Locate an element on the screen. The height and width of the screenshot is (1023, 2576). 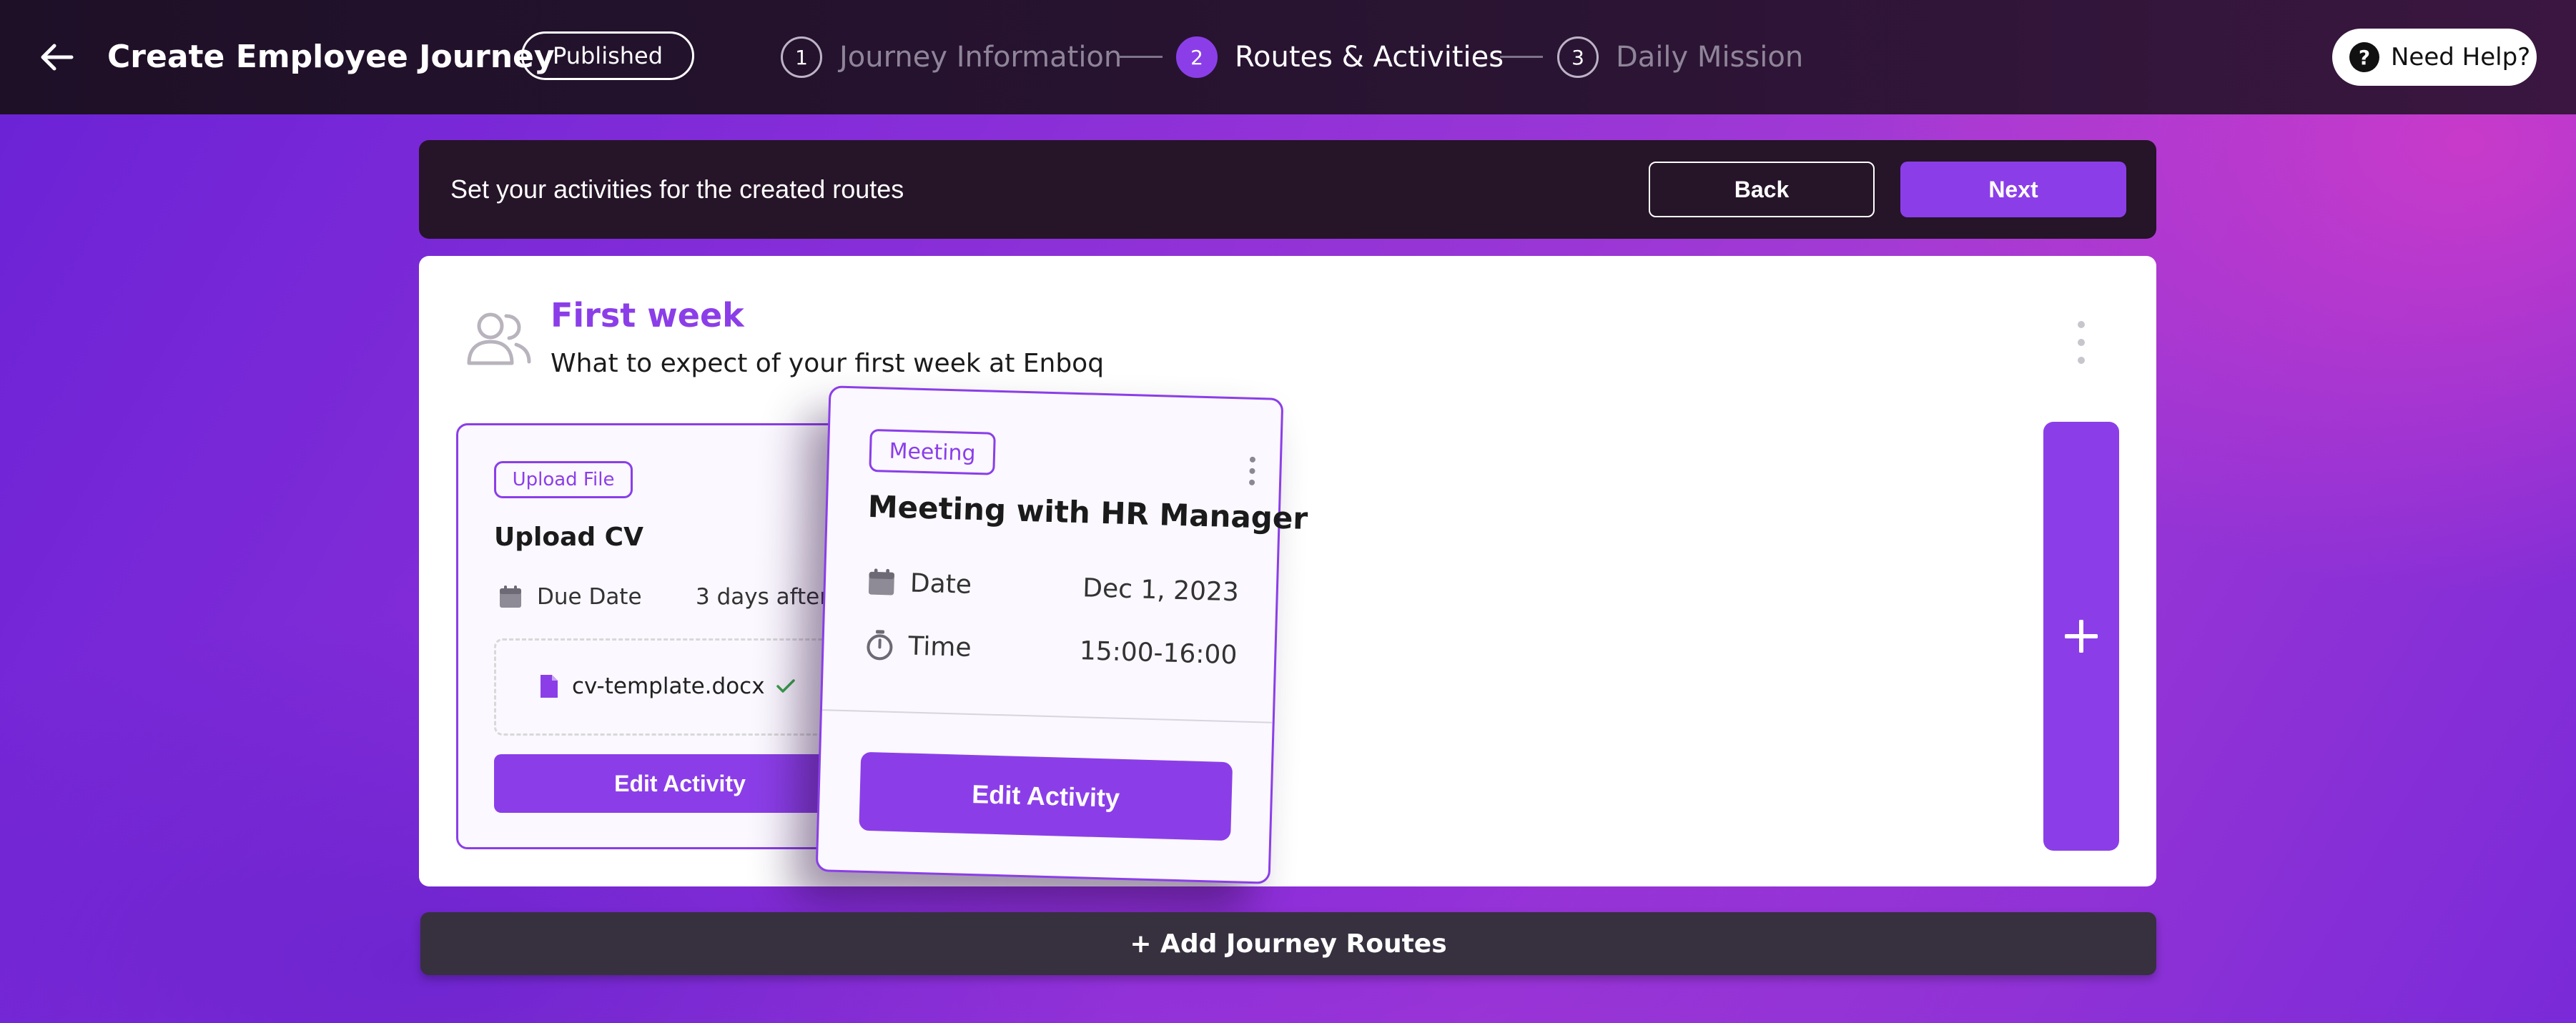
step-number: 2 is located at coordinates (1197, 57).